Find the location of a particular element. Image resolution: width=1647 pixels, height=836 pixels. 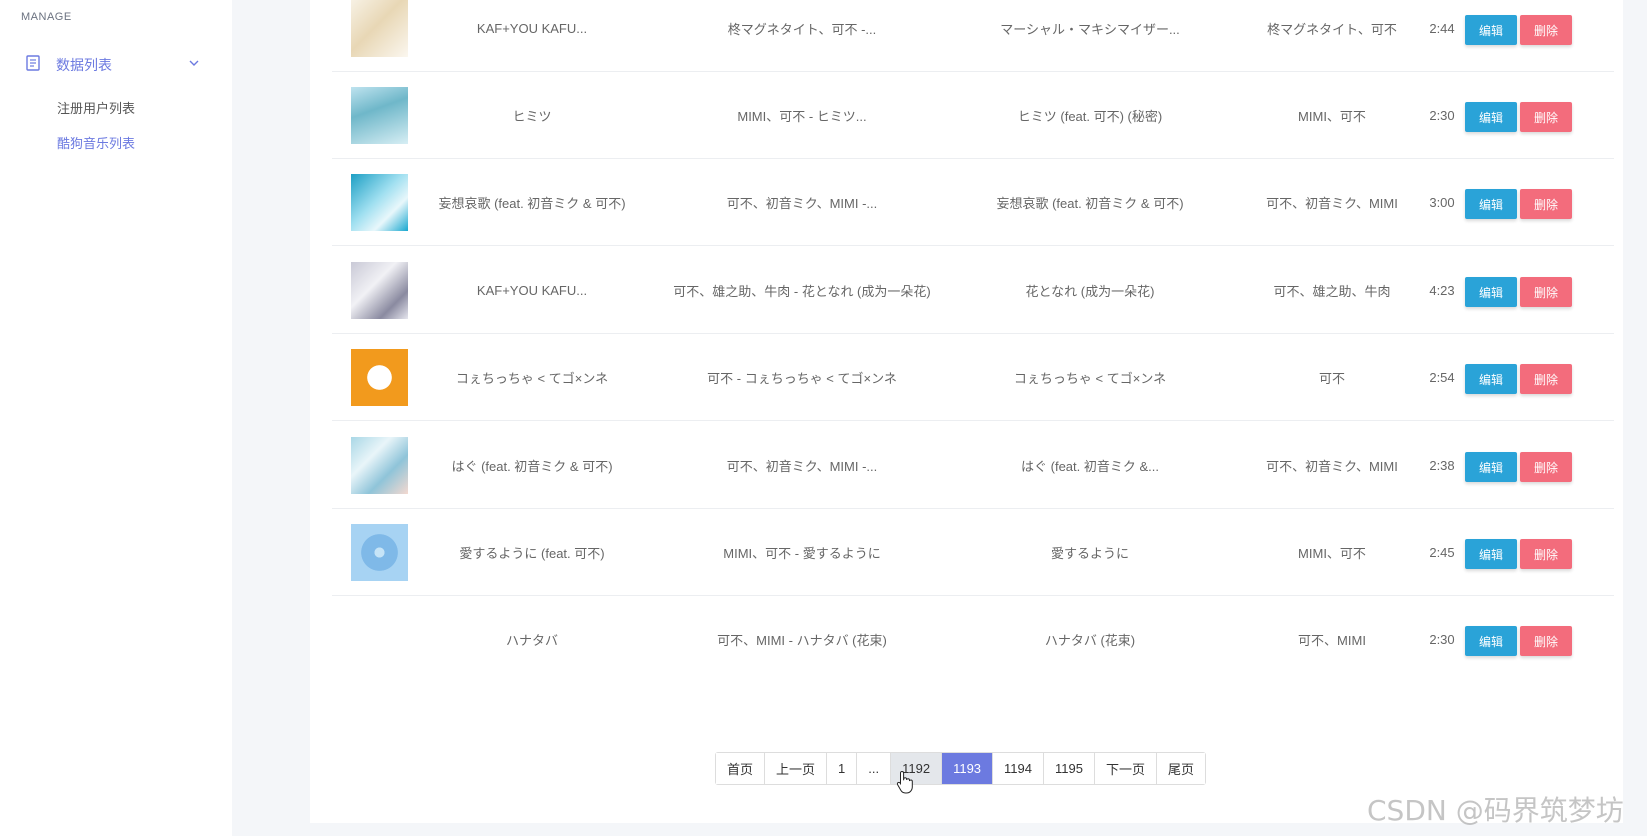

sidebar-group-data-list: 数据列表 is located at coordinates (116, 63).